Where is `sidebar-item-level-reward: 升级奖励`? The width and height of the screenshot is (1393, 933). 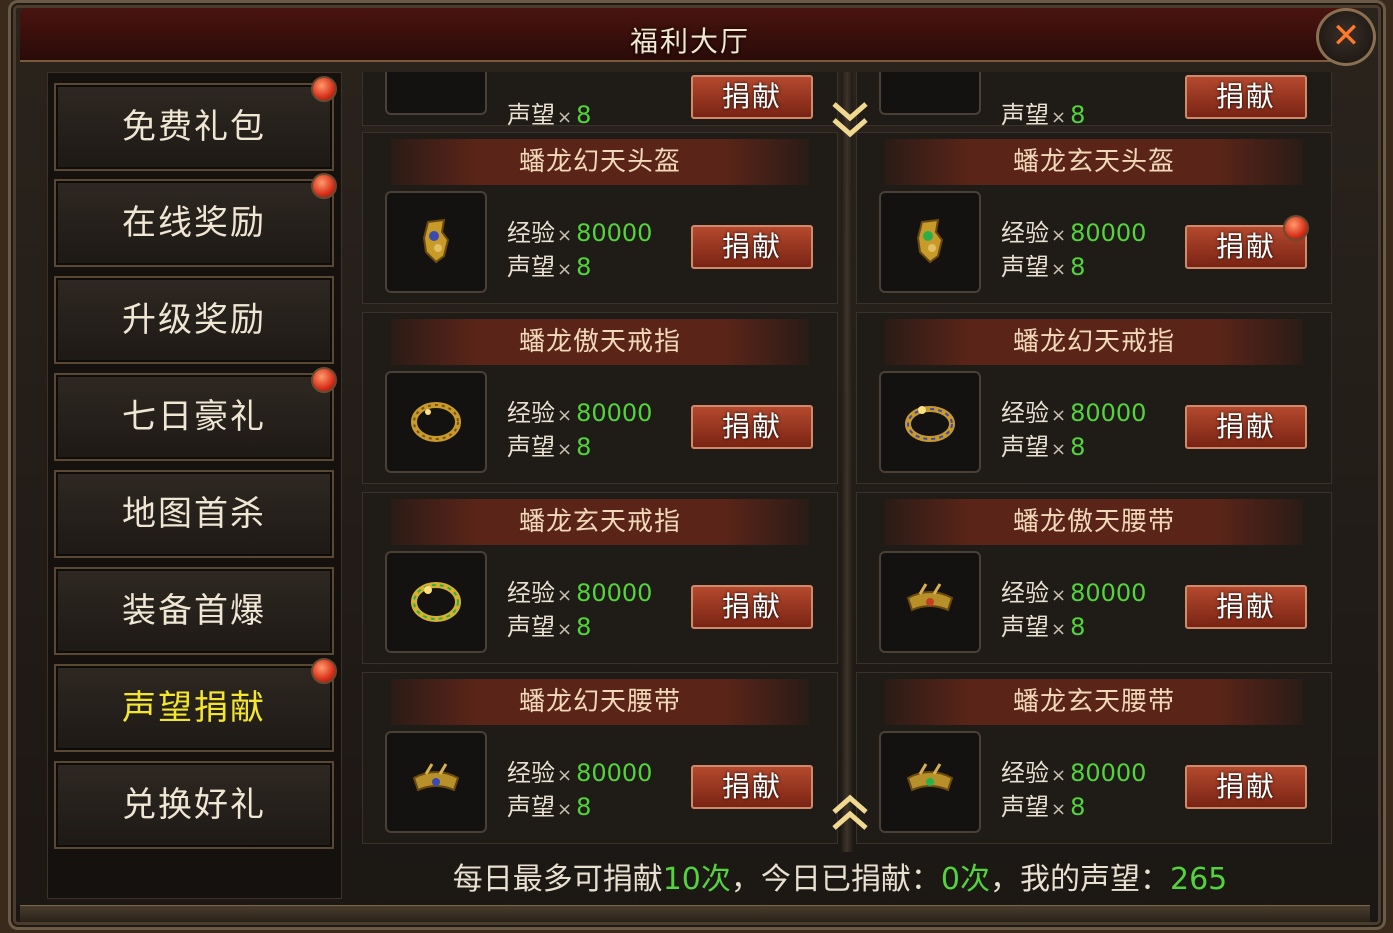
sidebar-item-level-reward: 升级奖励 is located at coordinates (194, 320).